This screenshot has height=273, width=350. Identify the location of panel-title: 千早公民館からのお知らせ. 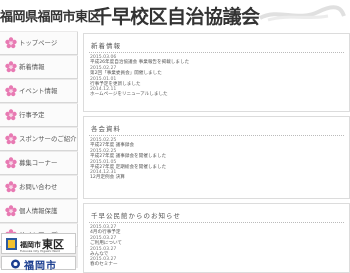
(136, 216).